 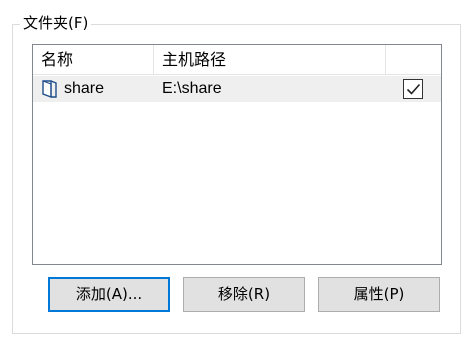 I want to click on list-item: share E:\share, so click(x=237, y=89).